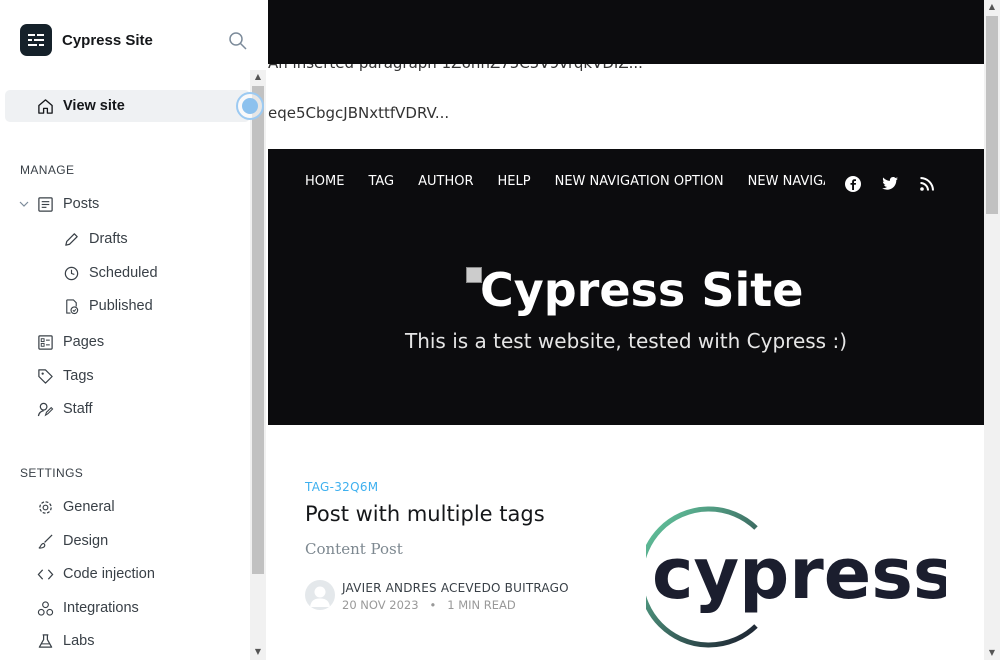 The width and height of the screenshot is (1000, 660). What do you see at coordinates (341, 487) in the screenshot?
I see `post-tag: TAG-32Q6M` at bounding box center [341, 487].